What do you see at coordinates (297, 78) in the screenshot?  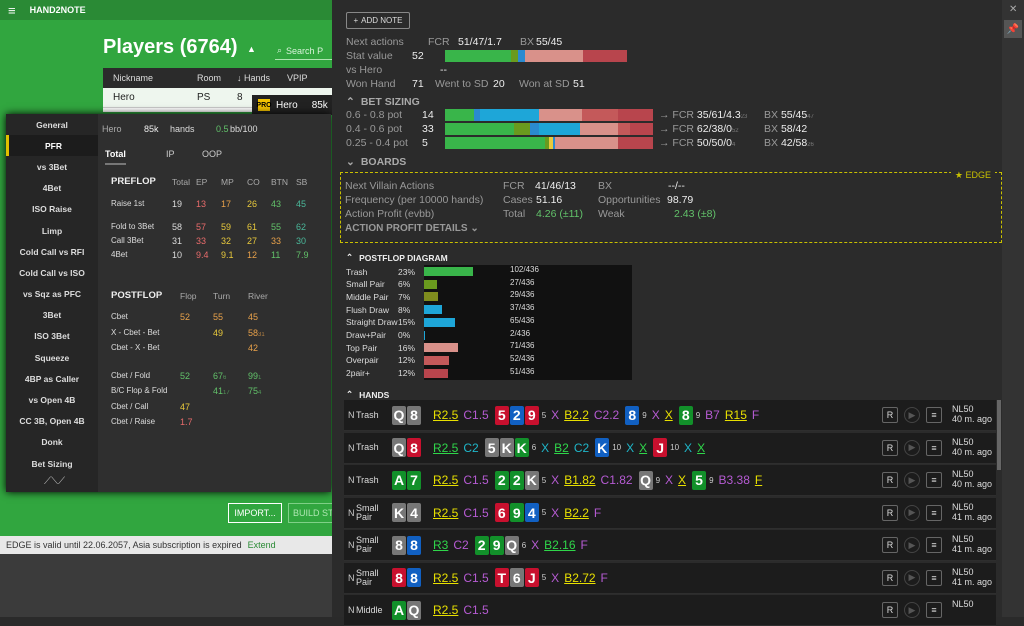 I see `col-vpip: VPIP` at bounding box center [297, 78].